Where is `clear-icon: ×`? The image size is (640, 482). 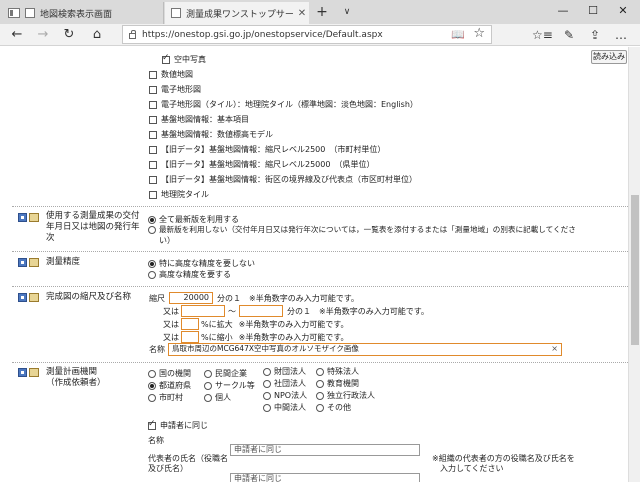
clear-icon: × is located at coordinates (554, 349).